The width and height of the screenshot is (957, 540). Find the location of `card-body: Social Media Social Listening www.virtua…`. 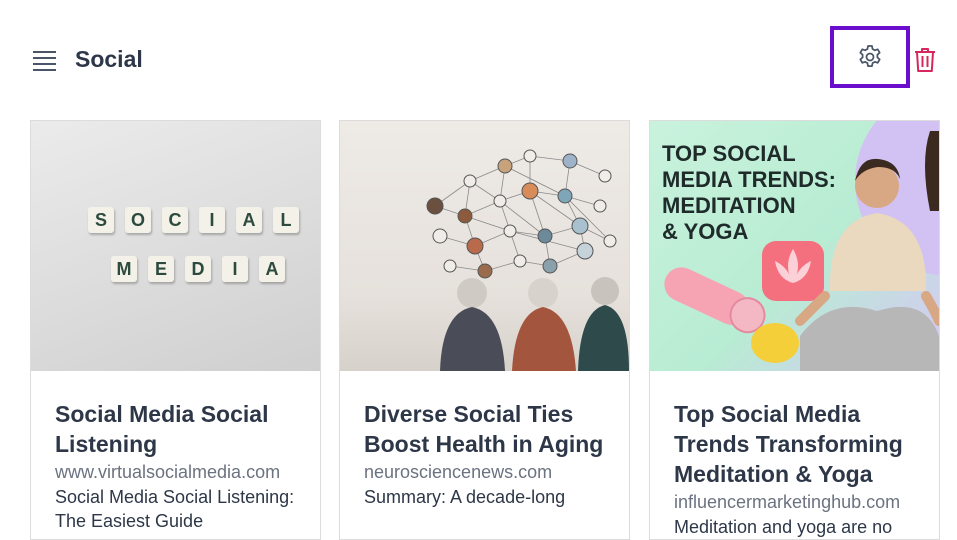

card-body: Social Media Social Listening www.virtua… is located at coordinates (180, 466).